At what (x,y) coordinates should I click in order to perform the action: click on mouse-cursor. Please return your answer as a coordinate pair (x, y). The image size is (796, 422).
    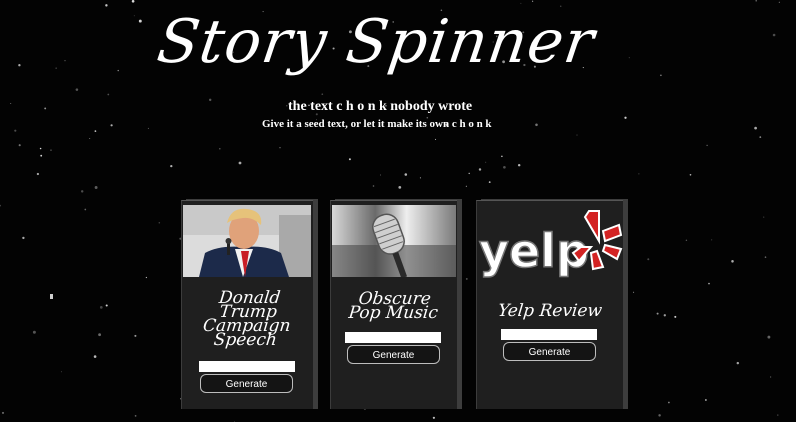
    Looking at the image, I should click on (51, 296).